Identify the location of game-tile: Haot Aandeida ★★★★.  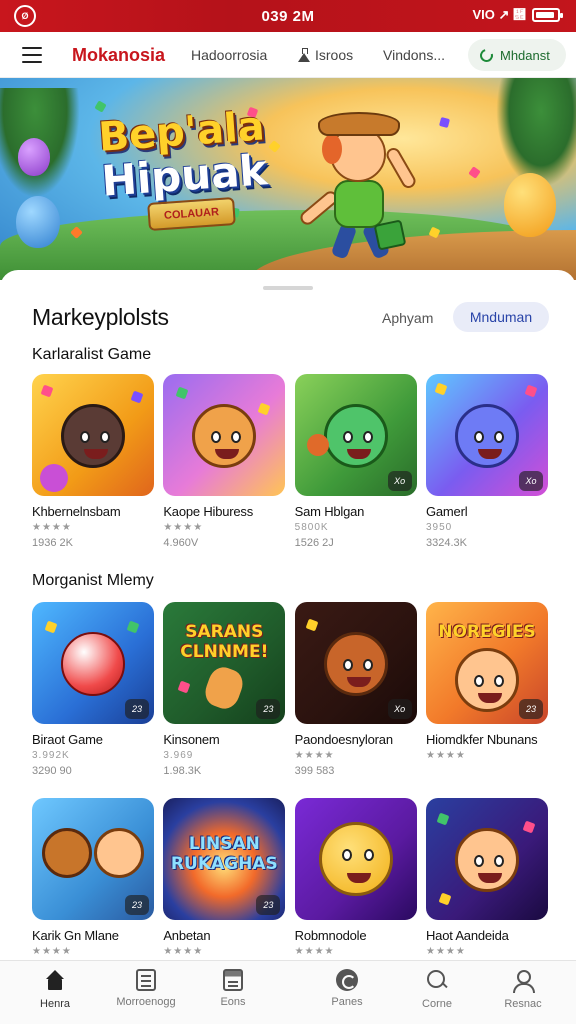
(486, 886).